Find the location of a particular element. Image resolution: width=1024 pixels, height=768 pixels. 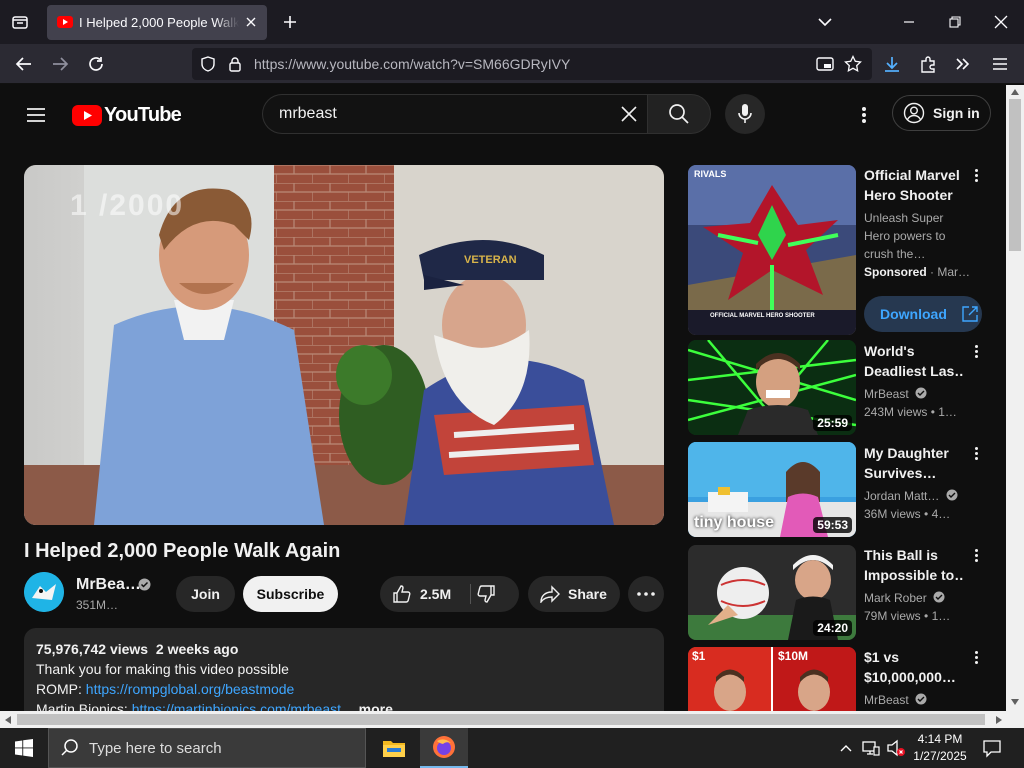

scroll-left-arrow-icon is located at coordinates (8, 720).